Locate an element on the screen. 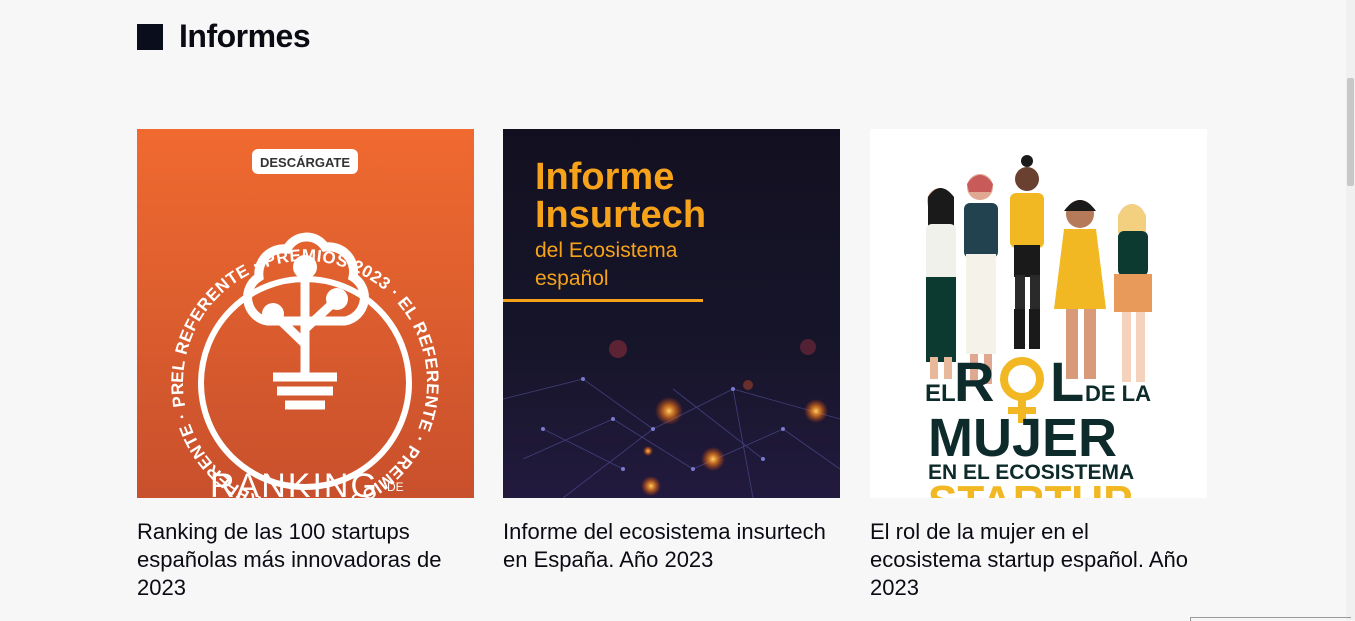 This screenshot has width=1355, height=621. cover-word-mujer: MUJER is located at coordinates (1022, 438).